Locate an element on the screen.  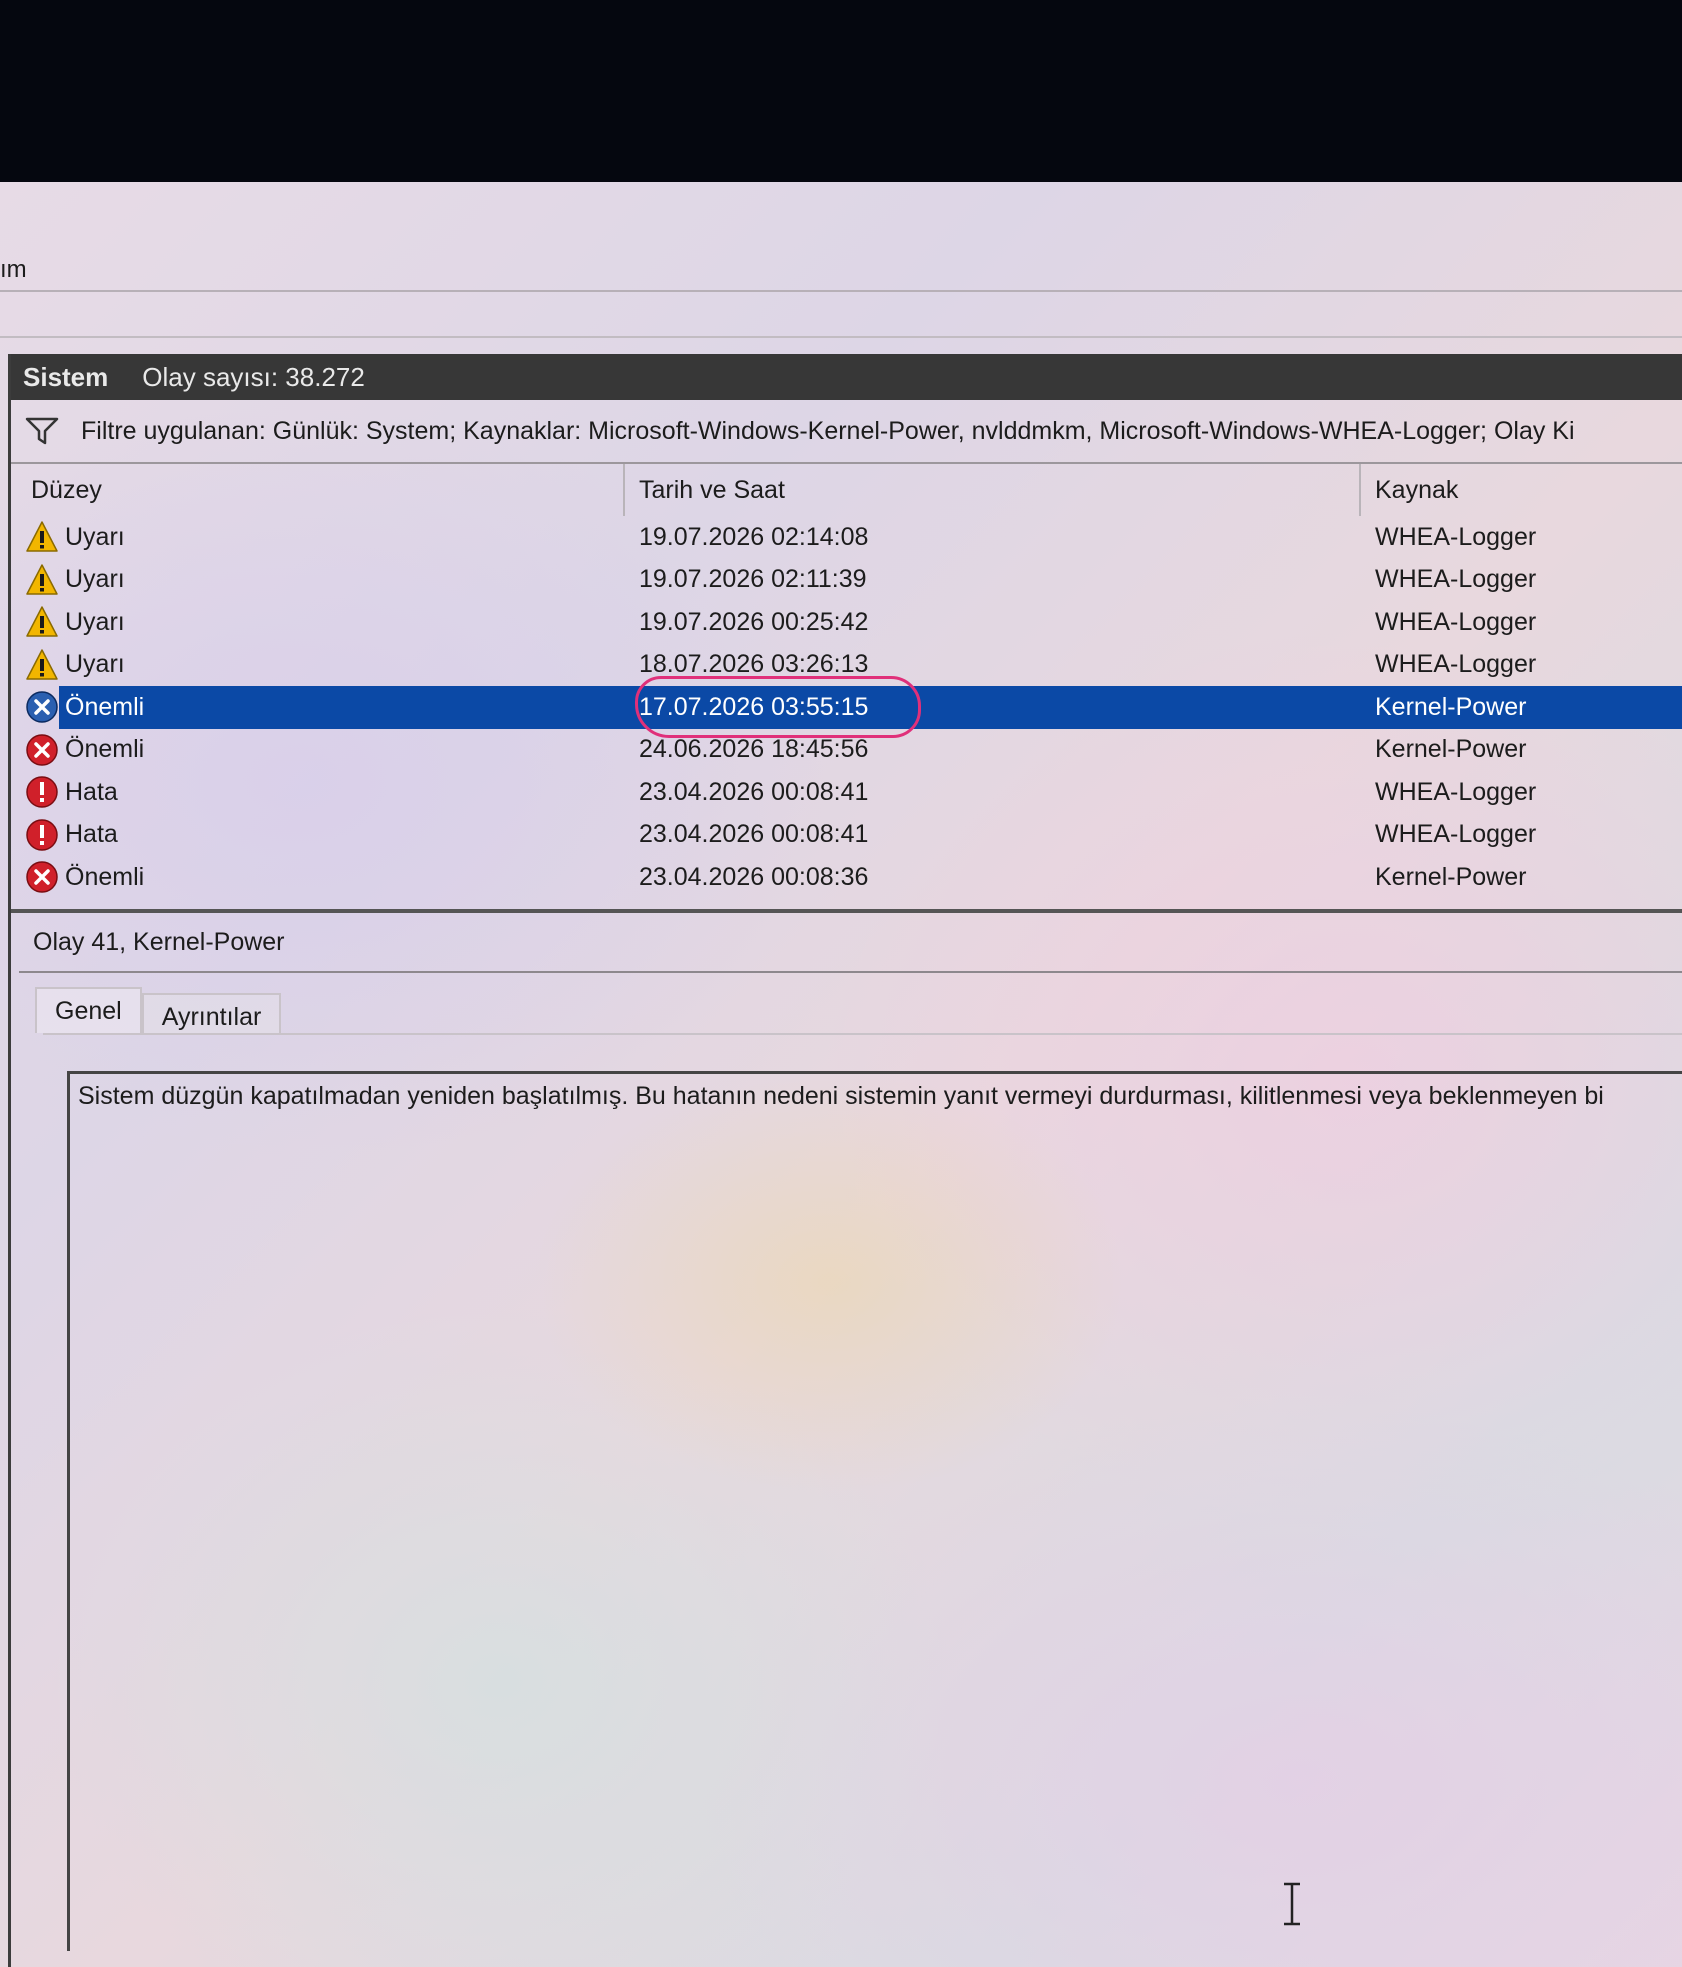
event-row: Uyarı 19.07.2026 02:11:39 WHEA-Logger is located at coordinates (846, 580).